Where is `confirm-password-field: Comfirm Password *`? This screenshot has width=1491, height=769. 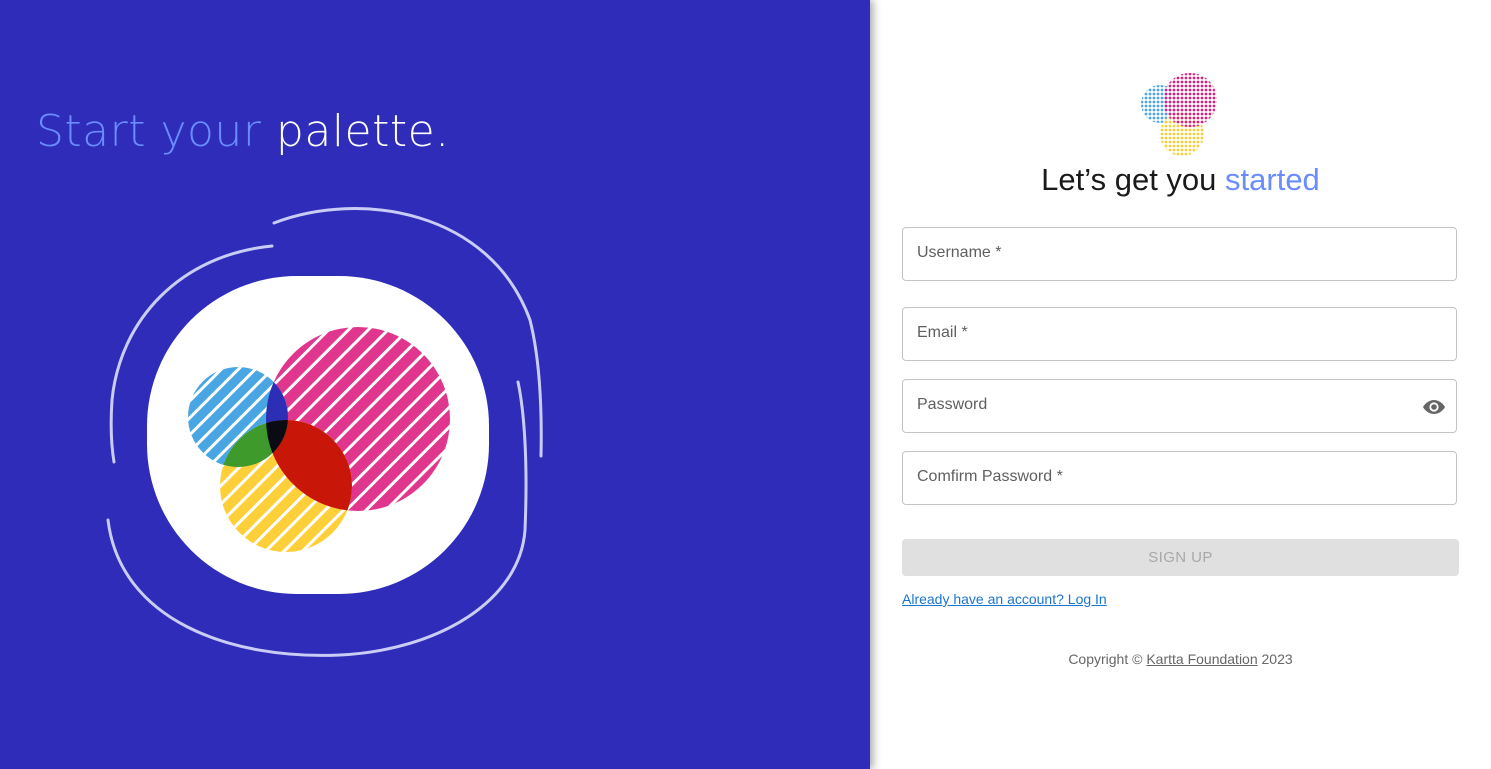 confirm-password-field: Comfirm Password * is located at coordinates (1179, 478).